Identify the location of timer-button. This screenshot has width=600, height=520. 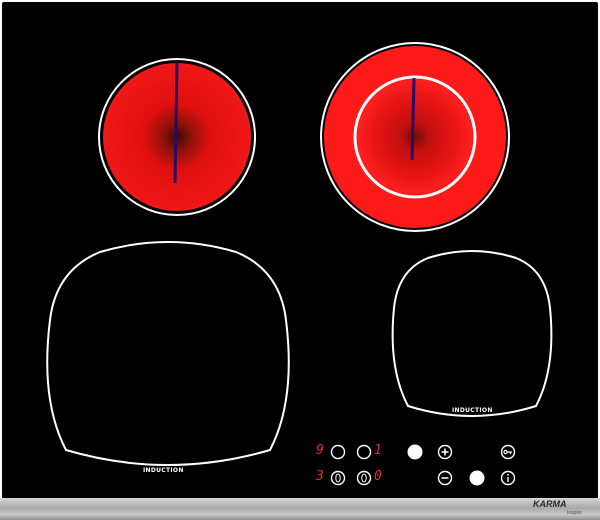
(477, 480).